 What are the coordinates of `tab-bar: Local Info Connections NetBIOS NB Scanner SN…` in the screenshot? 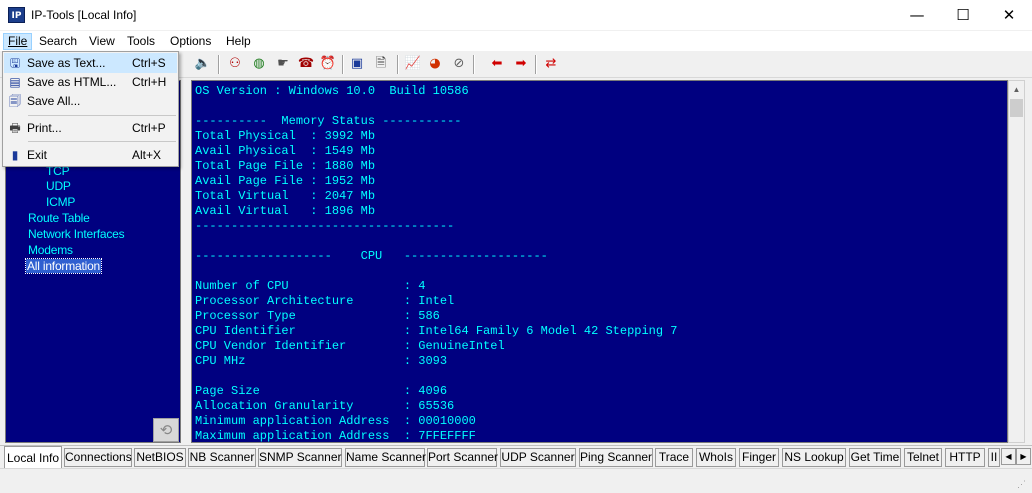 It's located at (516, 456).